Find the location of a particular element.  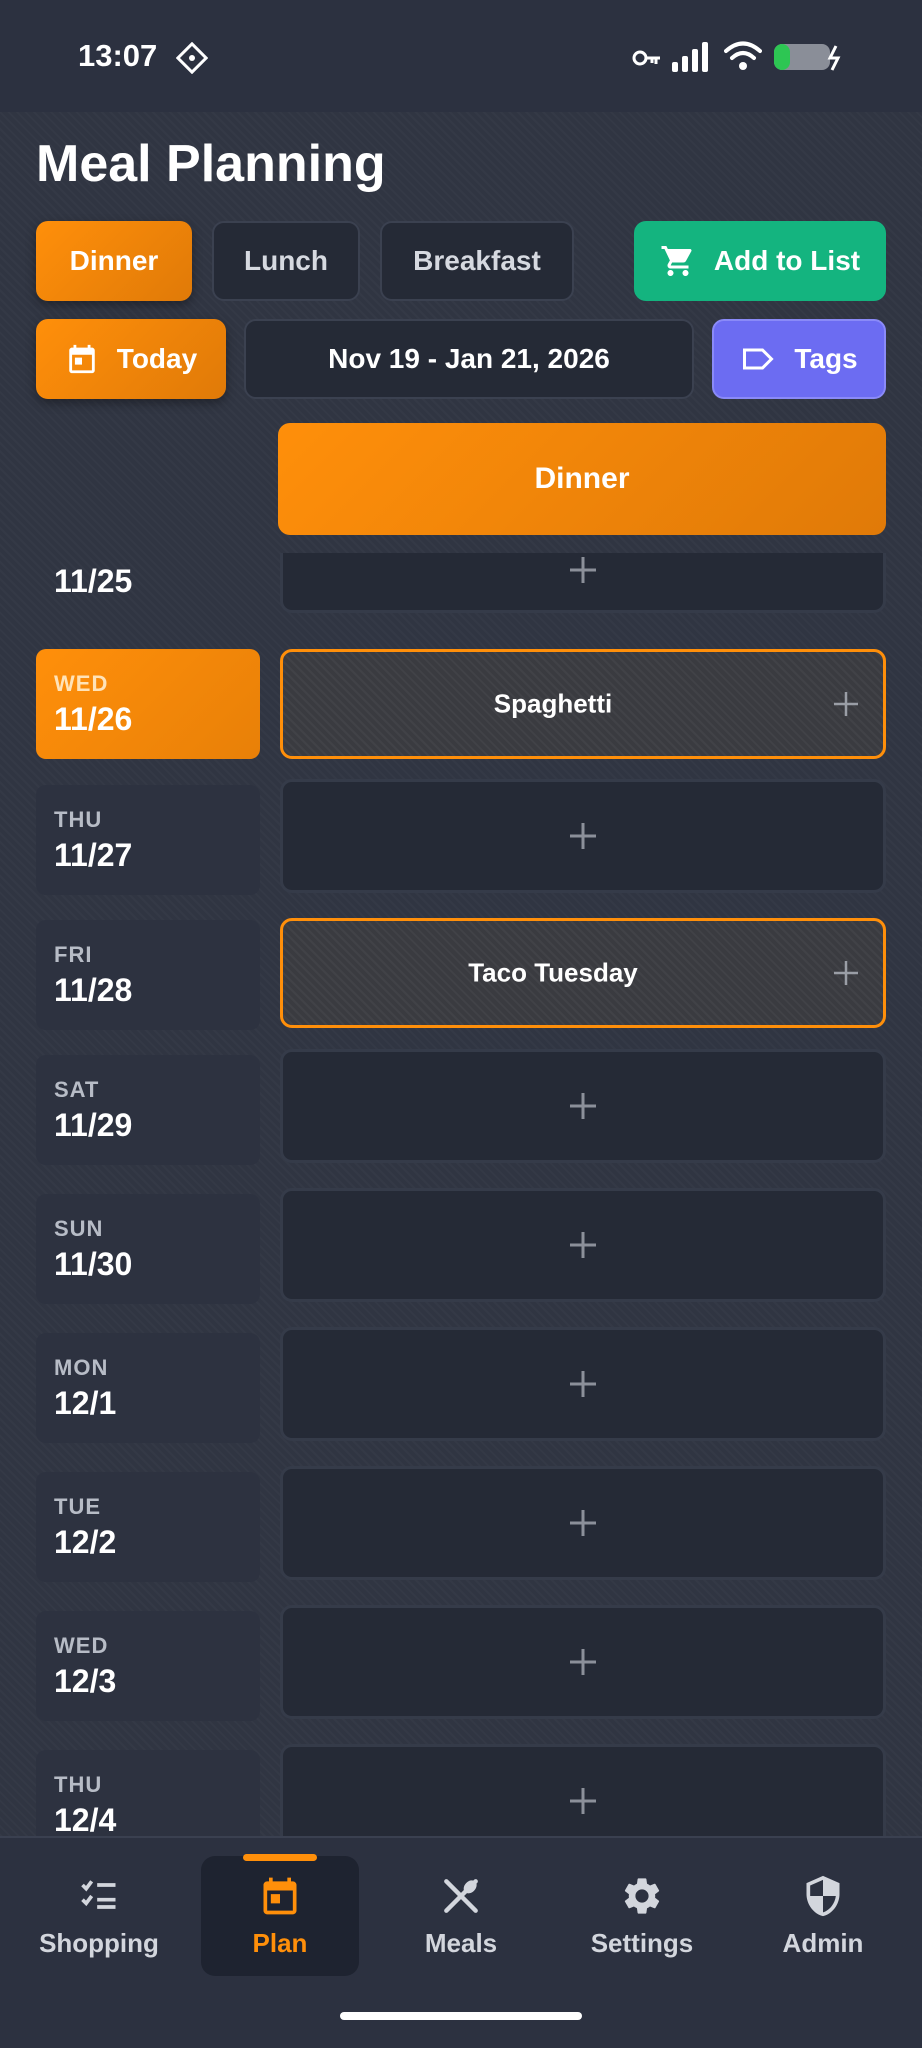

meal-cell-filled: Spaghetti is located at coordinates (583, 704).